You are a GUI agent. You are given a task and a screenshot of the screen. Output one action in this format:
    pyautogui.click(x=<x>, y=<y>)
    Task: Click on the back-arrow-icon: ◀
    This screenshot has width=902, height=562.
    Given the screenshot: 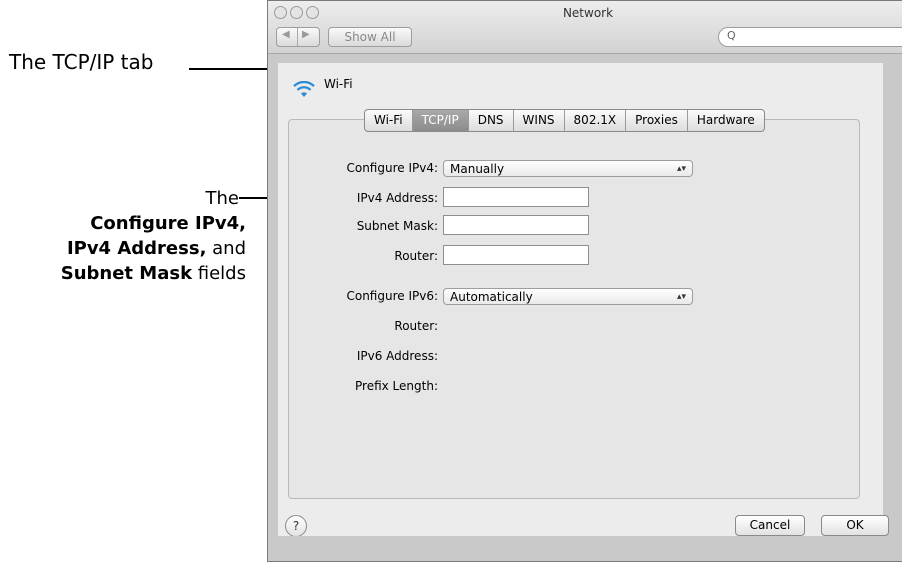 What is the action you would take?
    pyautogui.click(x=286, y=34)
    